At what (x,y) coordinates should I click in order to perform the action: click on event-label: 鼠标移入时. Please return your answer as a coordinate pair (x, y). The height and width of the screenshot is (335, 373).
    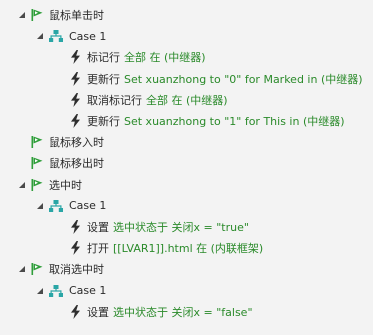
    Looking at the image, I should click on (76, 143).